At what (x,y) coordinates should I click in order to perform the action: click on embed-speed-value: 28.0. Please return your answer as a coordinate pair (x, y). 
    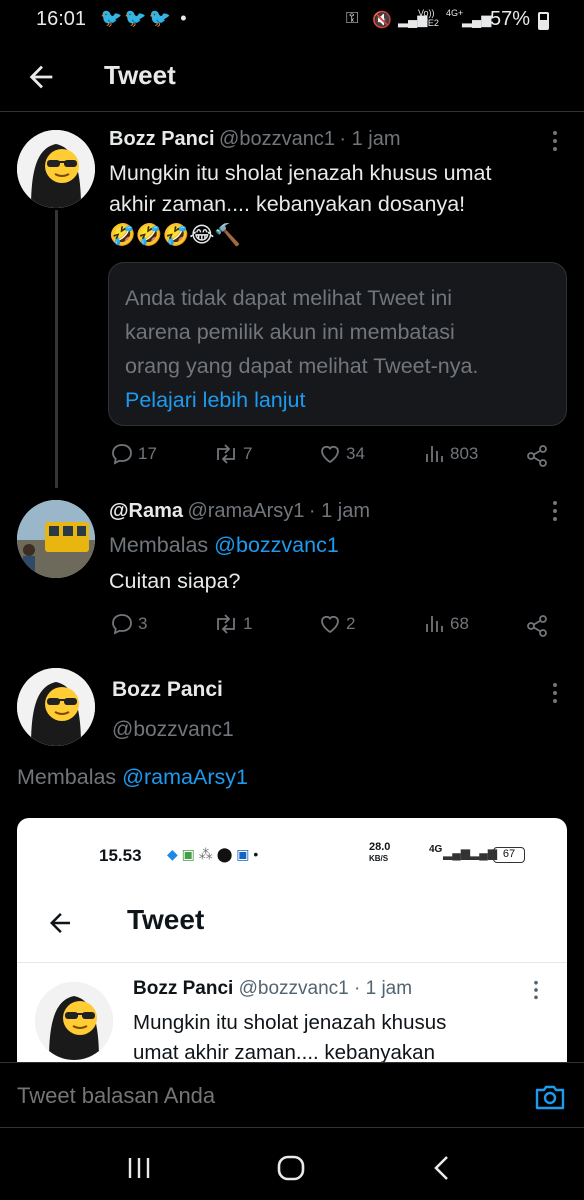
    Looking at the image, I should click on (380, 847).